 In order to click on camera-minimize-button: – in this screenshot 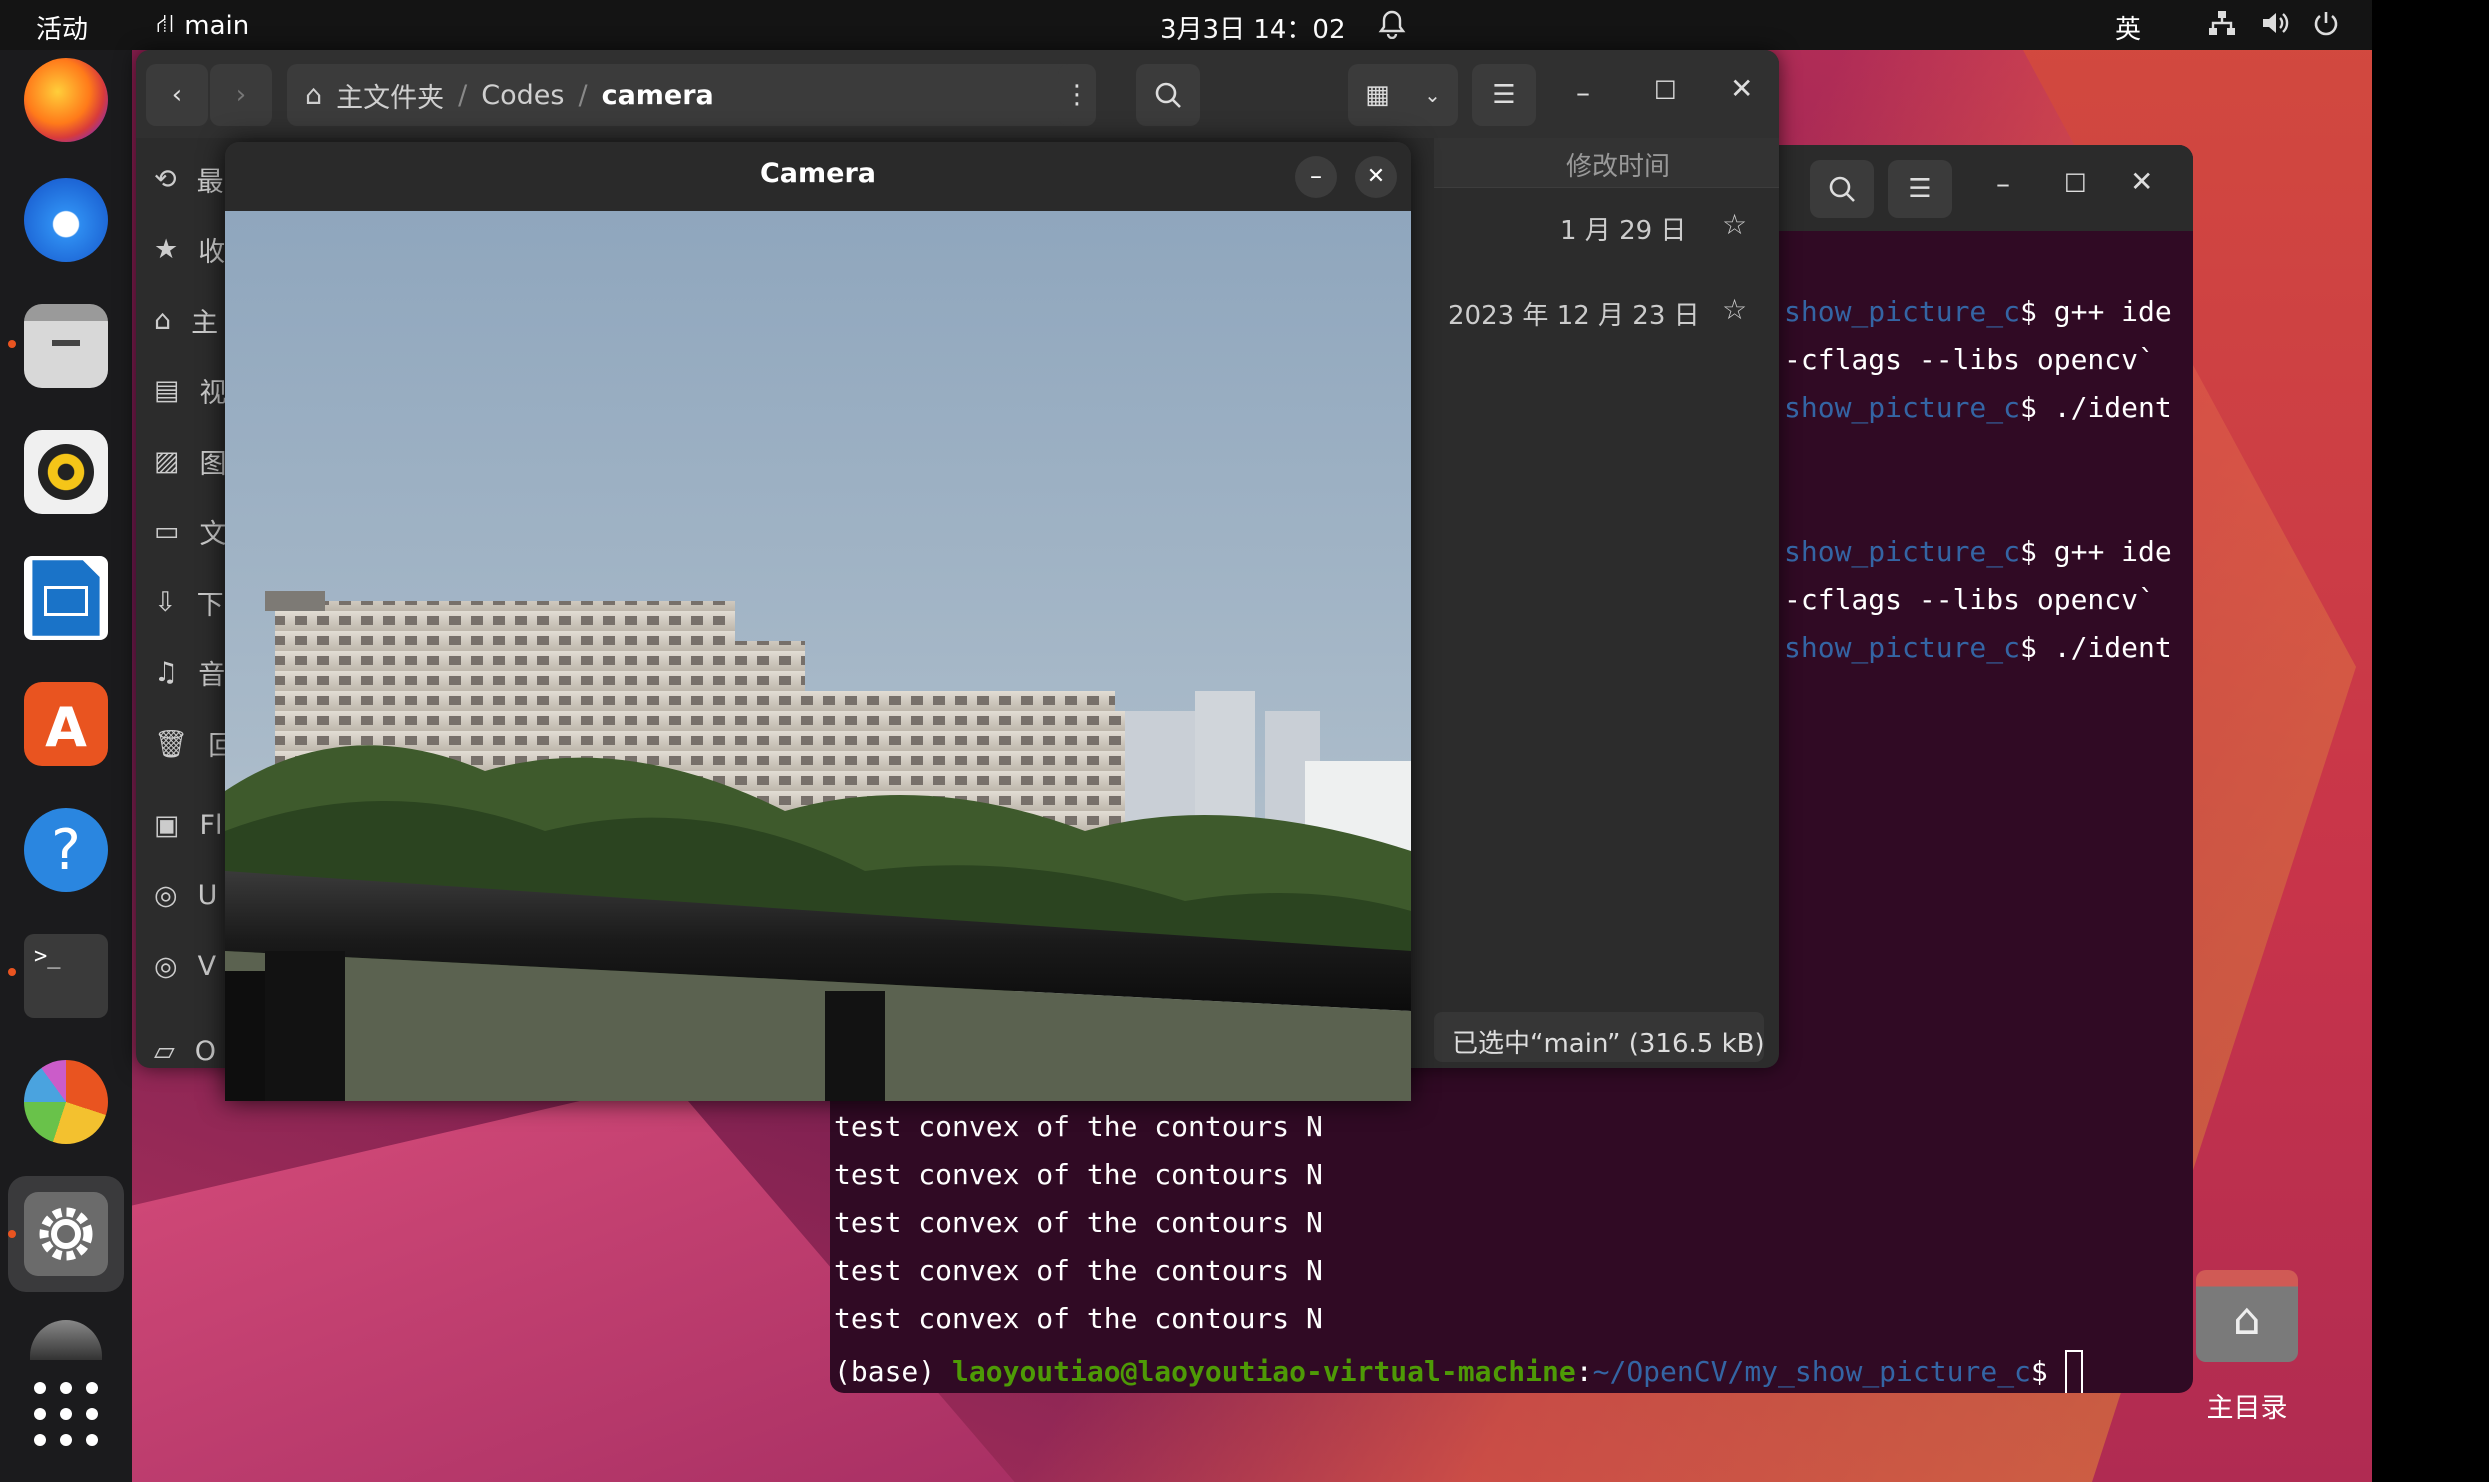, I will do `click(1316, 177)`.